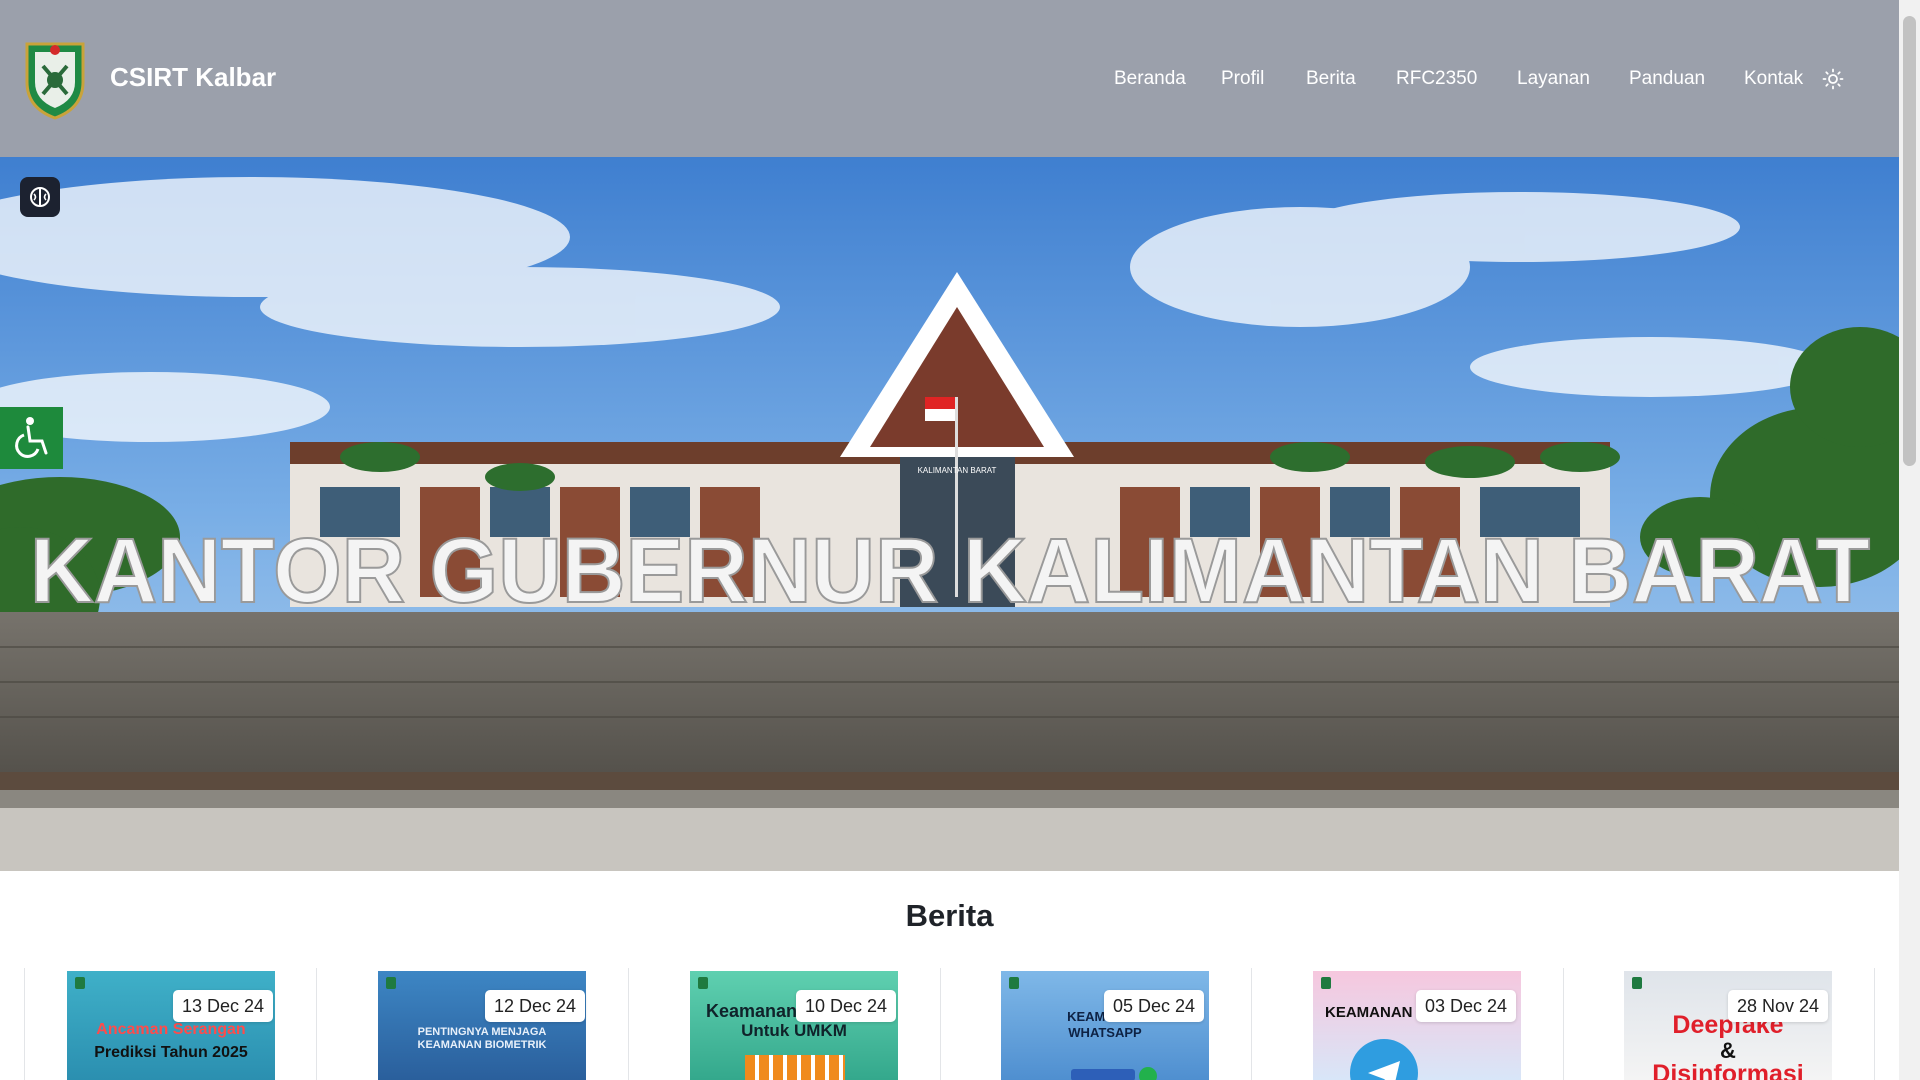 The width and height of the screenshot is (1920, 1080). What do you see at coordinates (957, 470) in the screenshot?
I see `building-text: KALIMANTAN BARAT` at bounding box center [957, 470].